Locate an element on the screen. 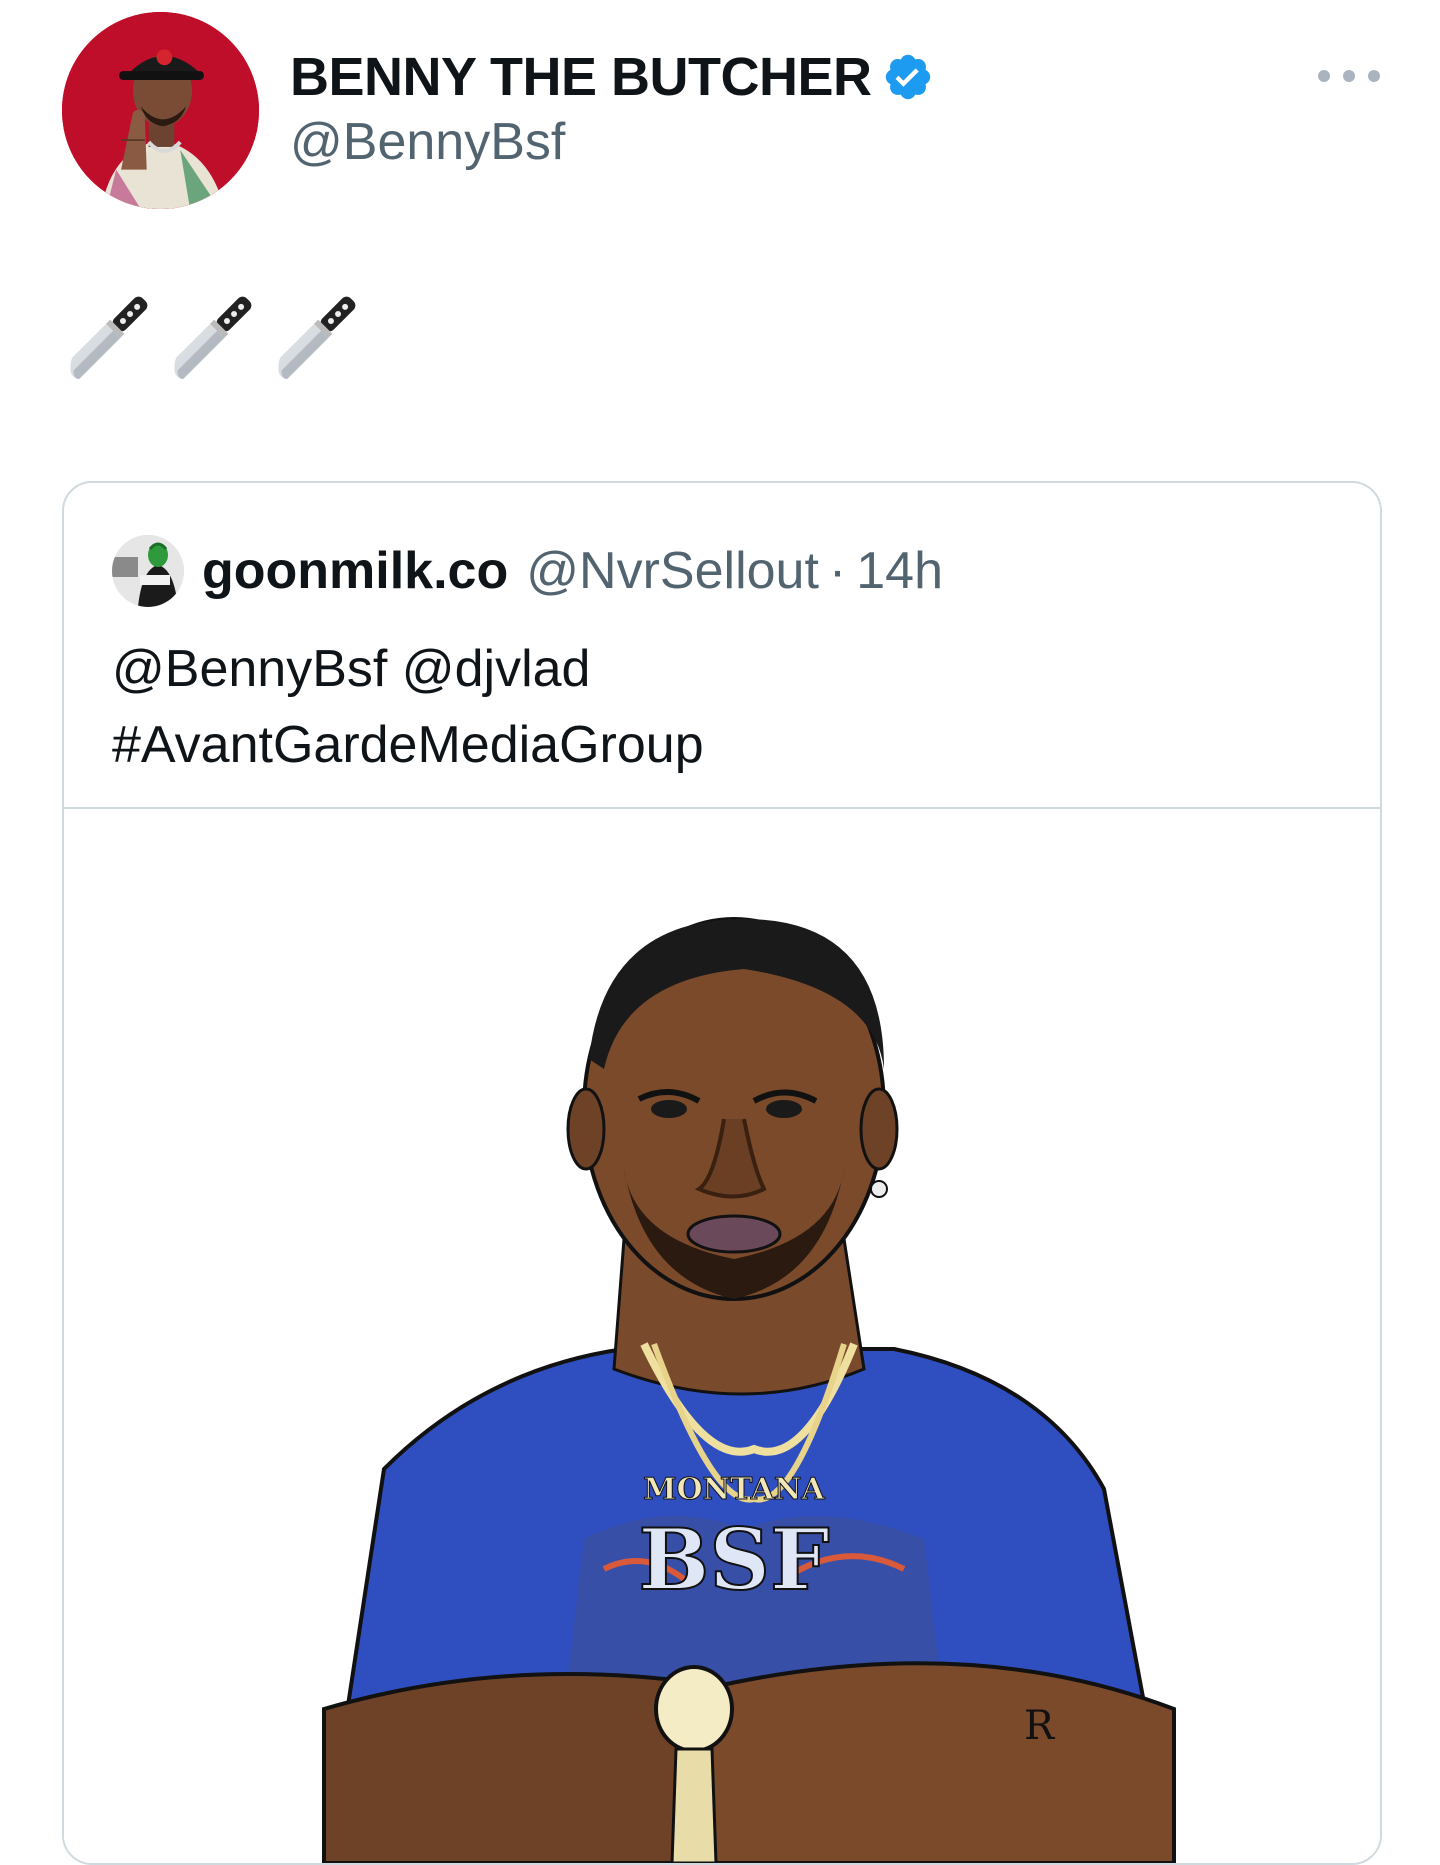  author-handle: @BennyBsf is located at coordinates (427, 142).